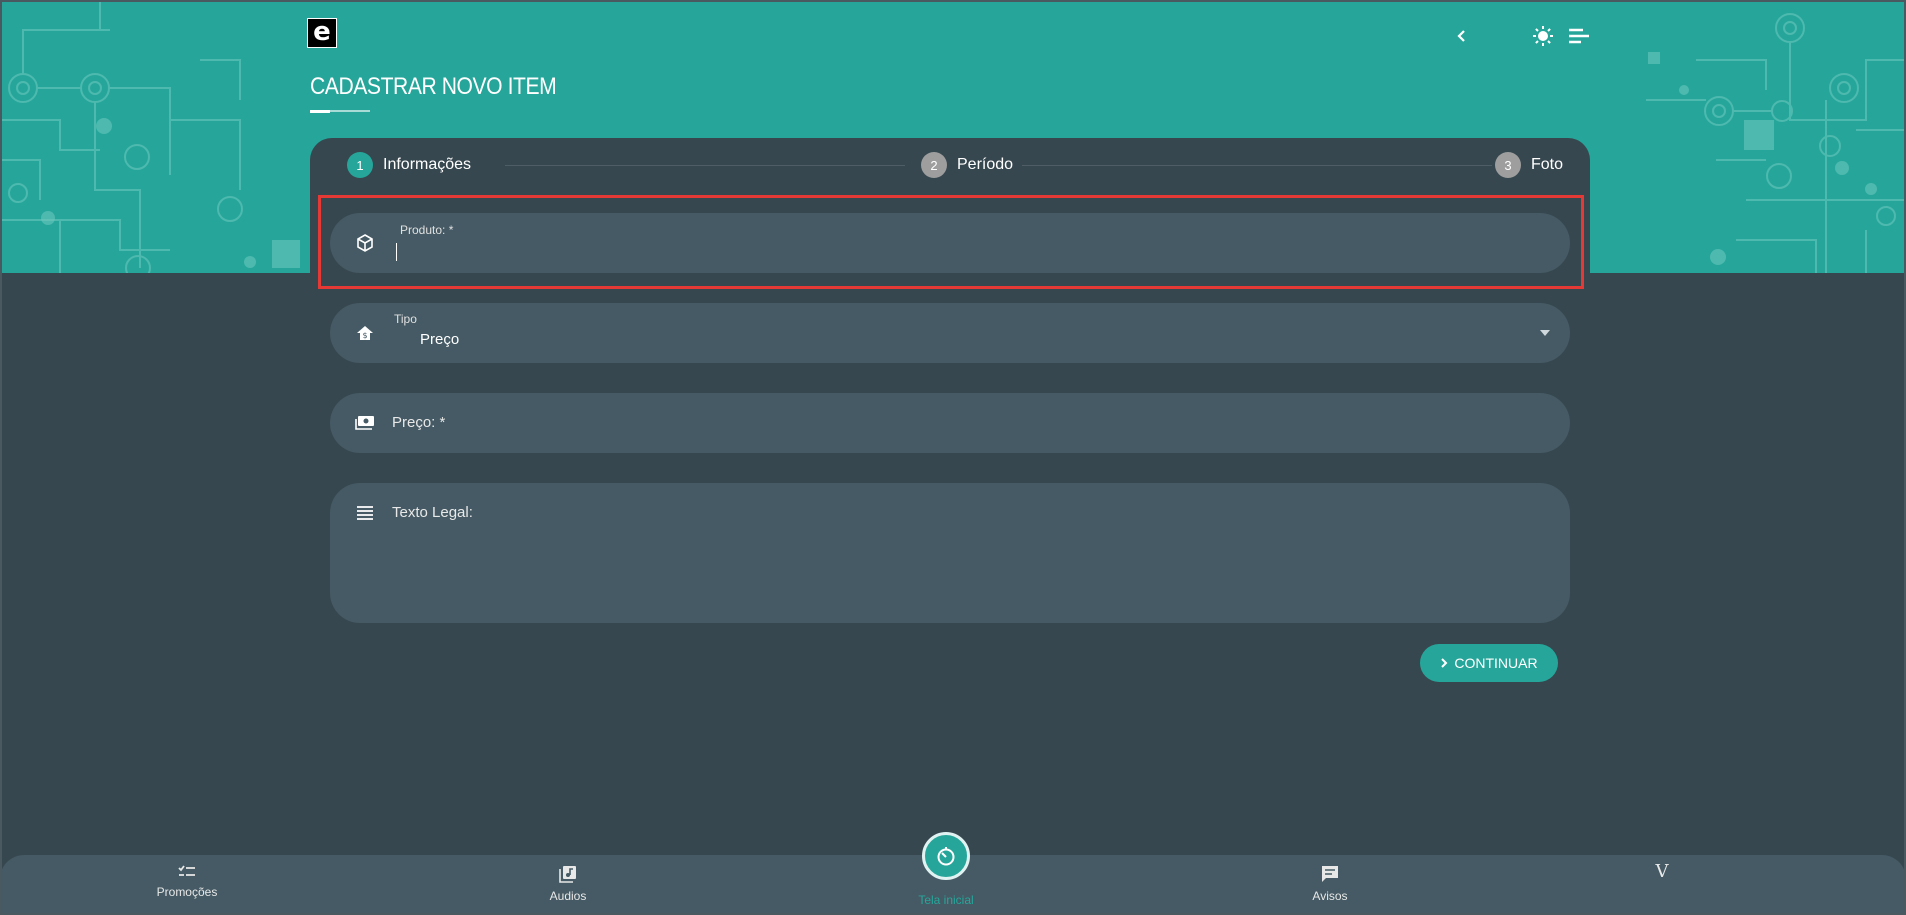 The height and width of the screenshot is (915, 1906). I want to click on menu-icon, so click(1579, 36).